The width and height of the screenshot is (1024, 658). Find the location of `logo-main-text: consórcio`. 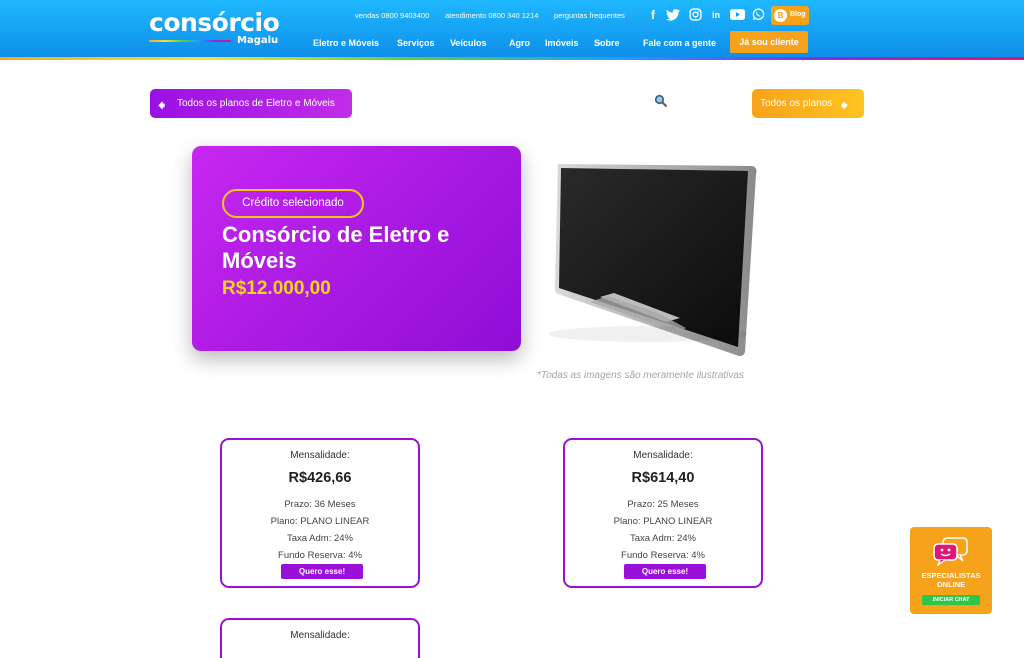

logo-main-text: consórcio is located at coordinates (214, 22).